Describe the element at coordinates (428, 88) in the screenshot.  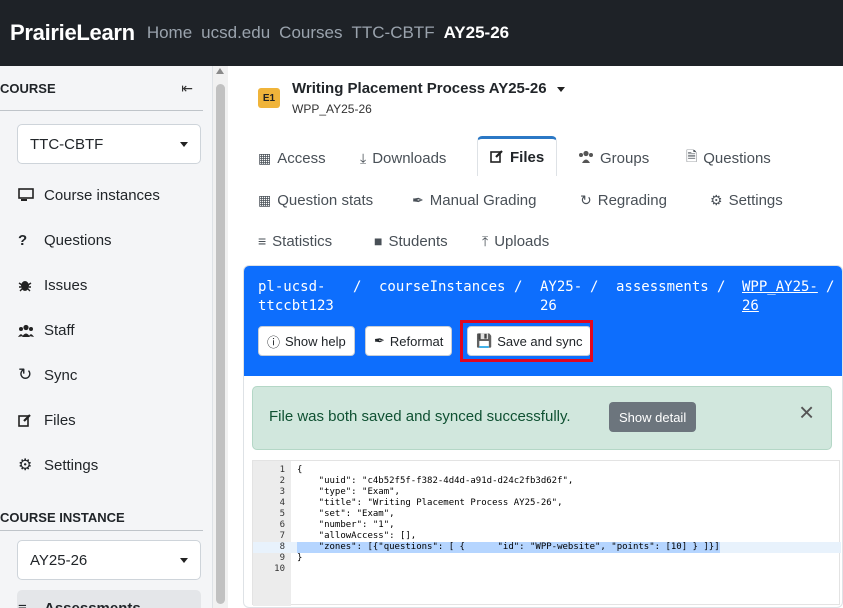
I see `assessment-title-dropdown: Writing Placement Process AY25-26` at that location.